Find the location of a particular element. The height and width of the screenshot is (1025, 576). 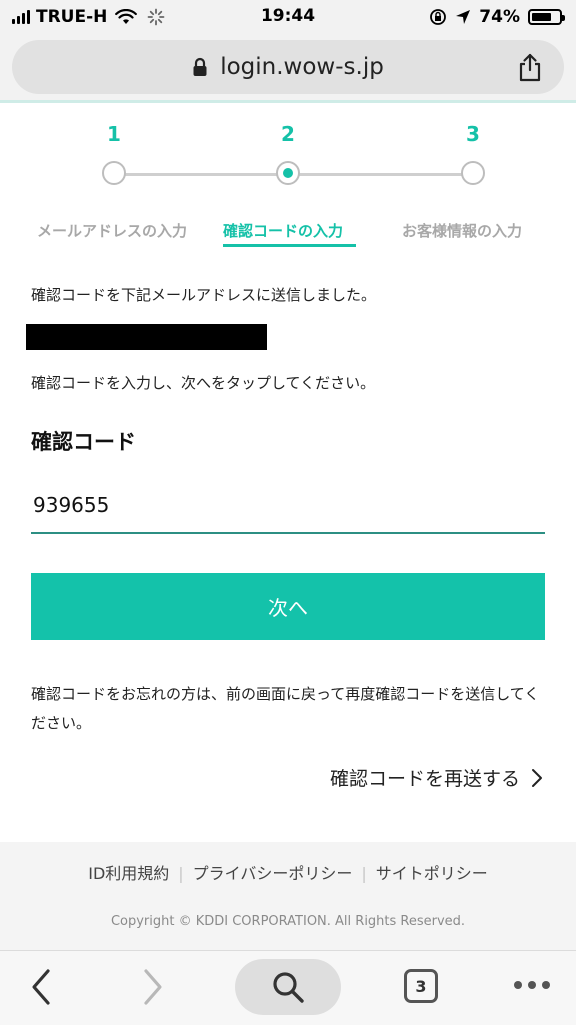

footer-link-terms: ID利用規約 is located at coordinates (128, 873).